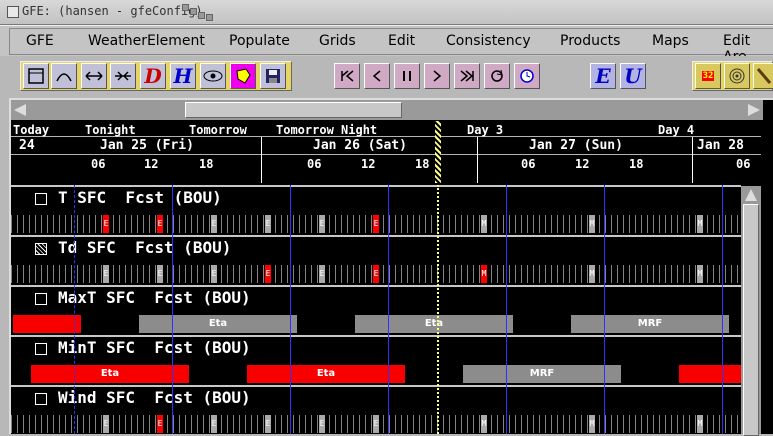 Image resolution: width=773 pixels, height=436 pixels. I want to click on vertical-scroll-thumb, so click(751, 320).